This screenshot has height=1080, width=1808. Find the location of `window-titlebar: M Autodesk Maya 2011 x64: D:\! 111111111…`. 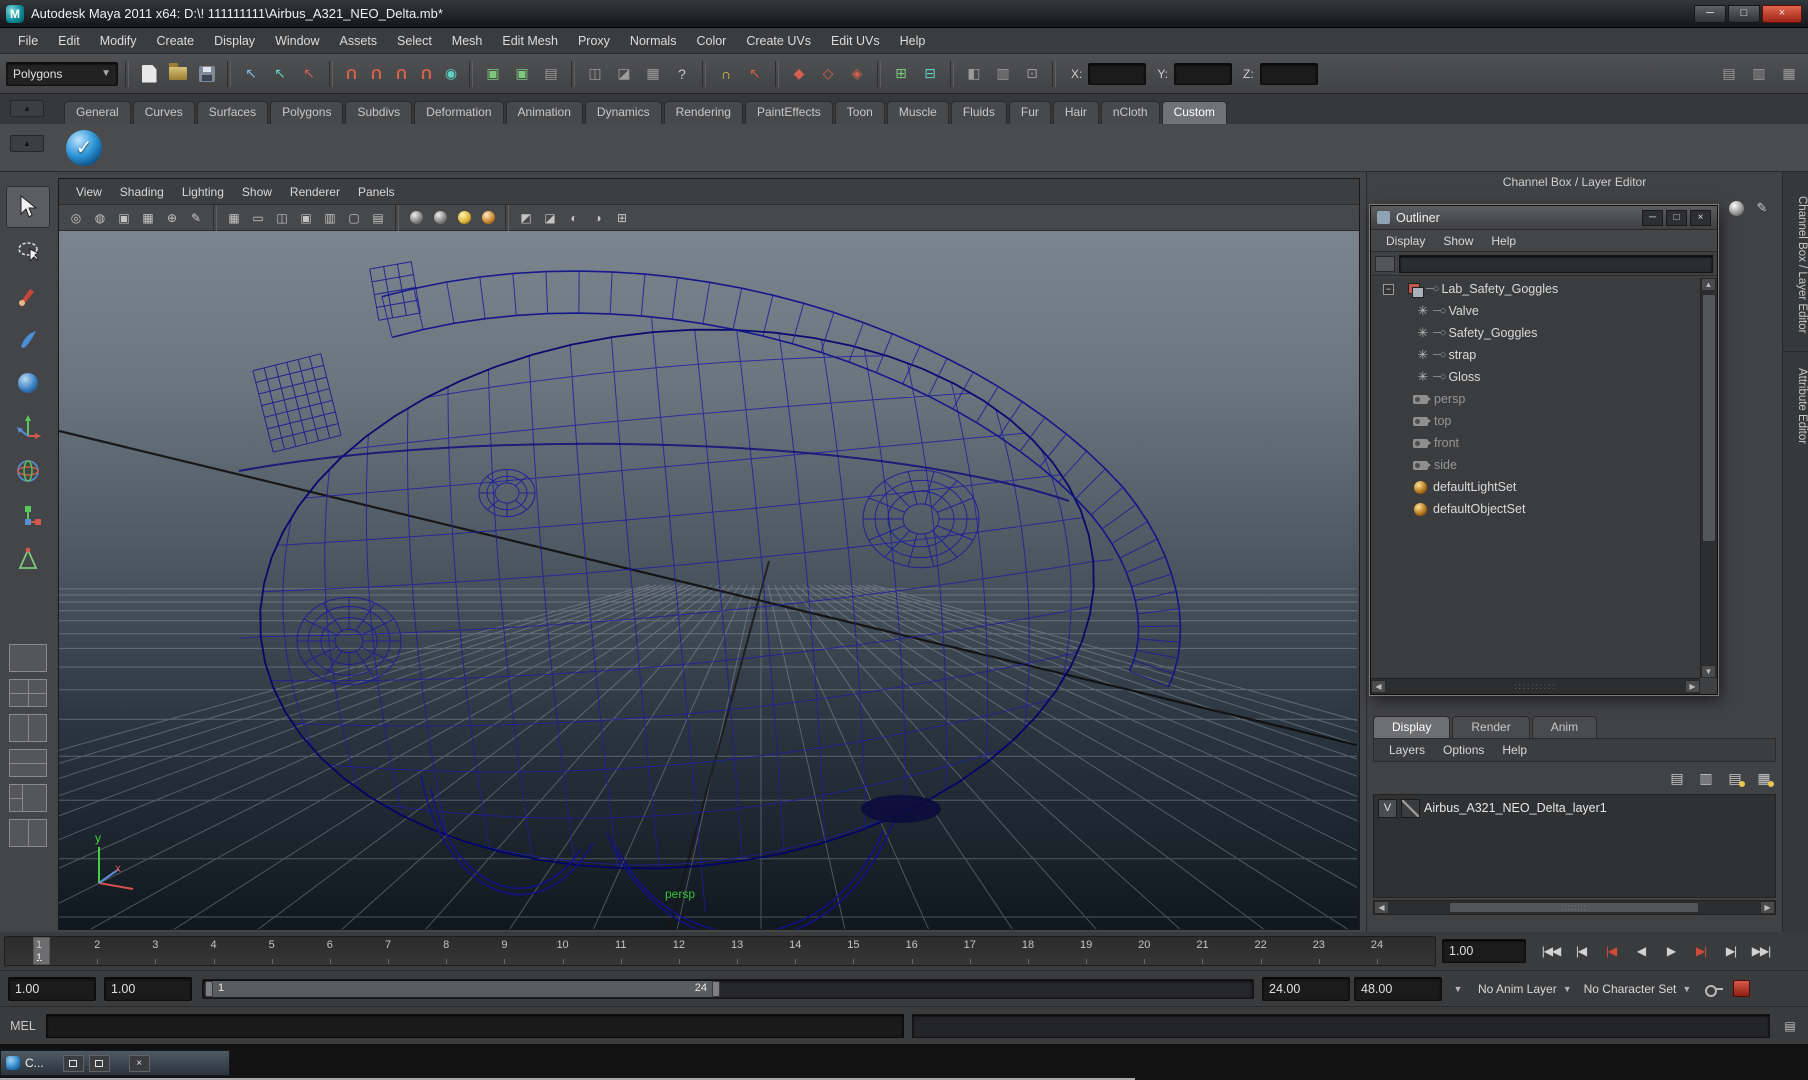

window-titlebar: M Autodesk Maya 2011 x64: D:\! 111111111… is located at coordinates (904, 14).